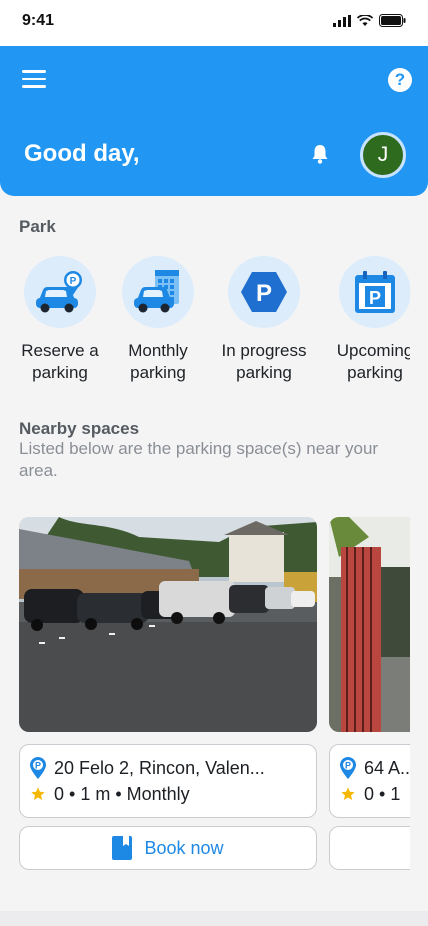  Describe the element at coordinates (95, 793) in the screenshot. I see `distance-value: 1 m` at that location.